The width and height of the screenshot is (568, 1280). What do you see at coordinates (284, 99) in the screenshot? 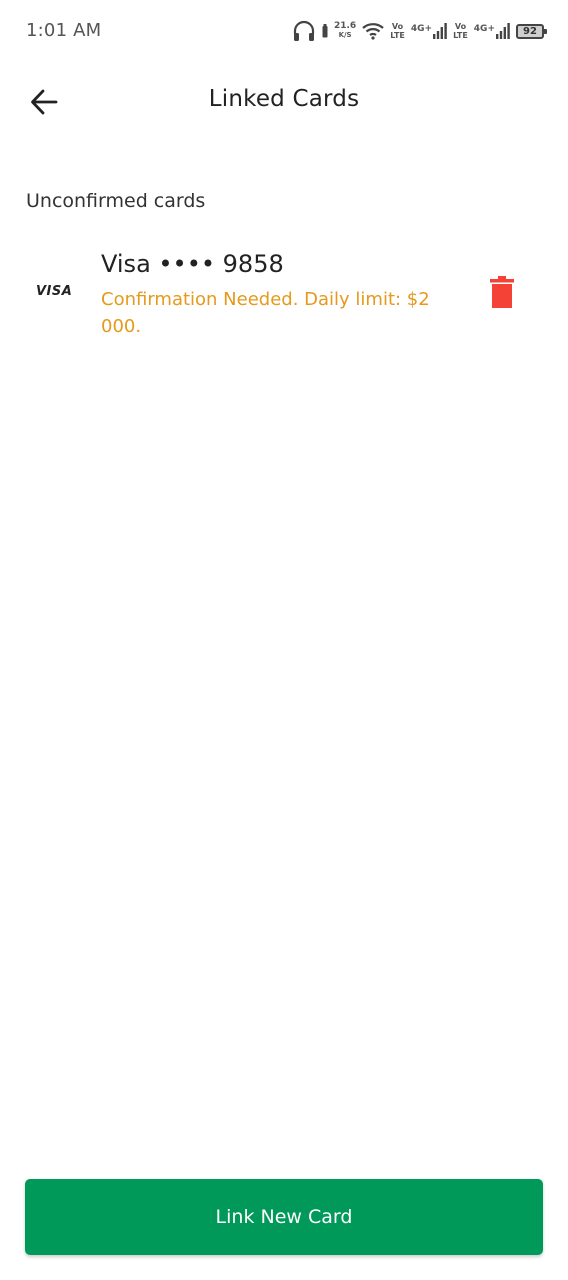
I see `page-title: Linked Cards` at bounding box center [284, 99].